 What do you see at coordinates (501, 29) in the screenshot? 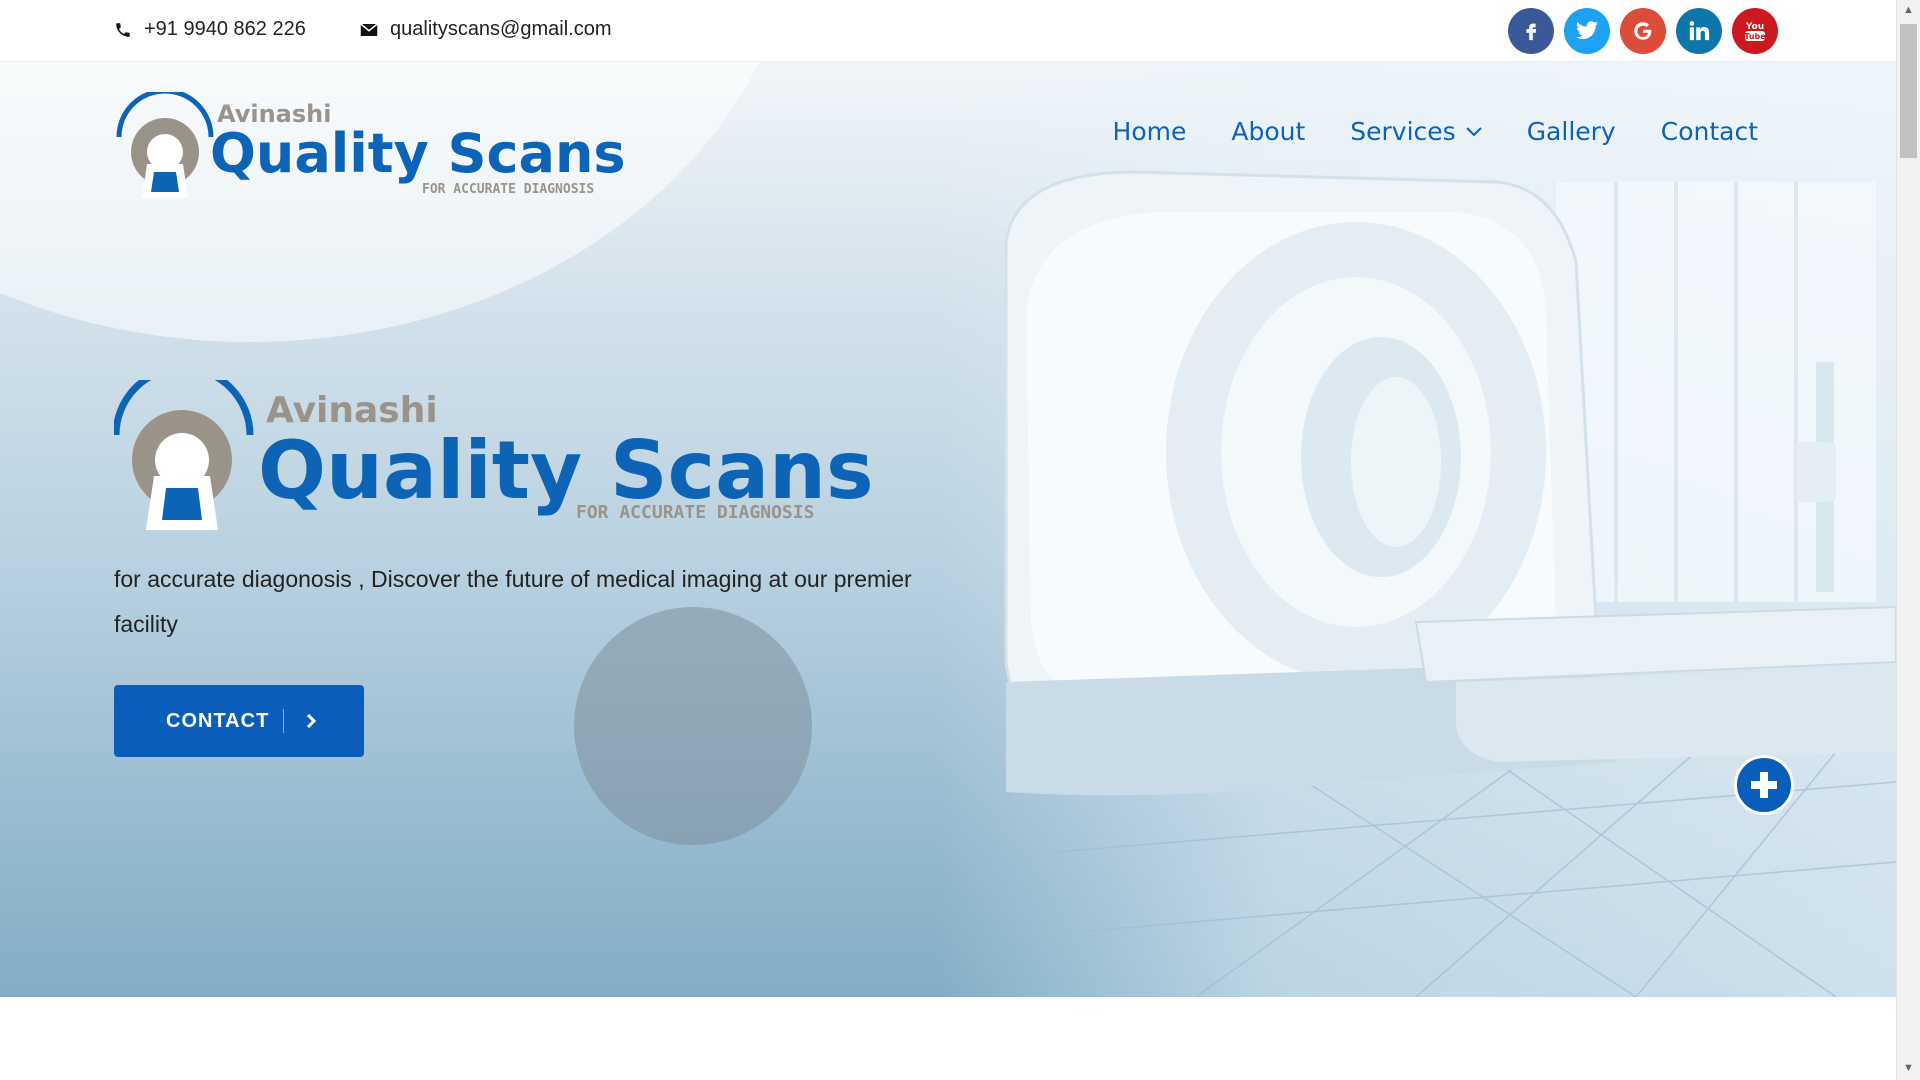
I see `email-address: qualityscans@gmail.com` at bounding box center [501, 29].